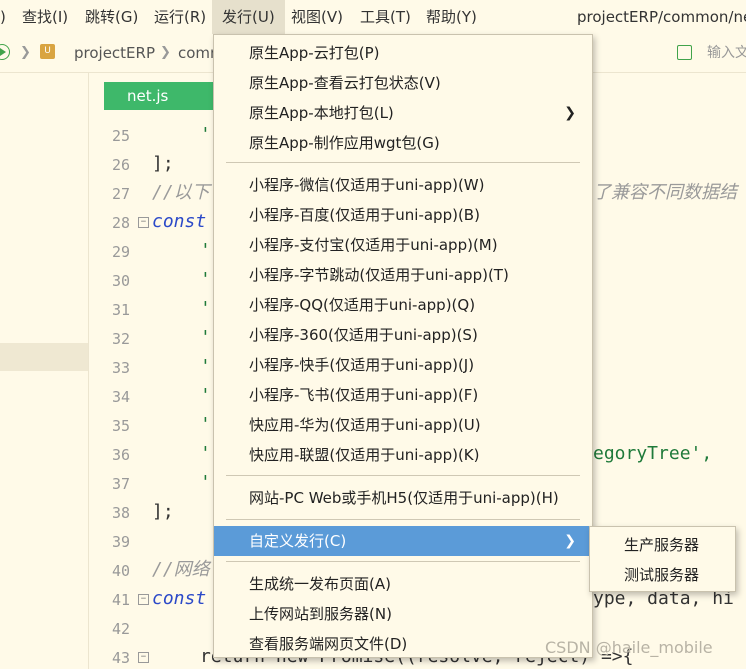 Image resolution: width=746 pixels, height=669 pixels. What do you see at coordinates (120, 484) in the screenshot?
I see `line-number: 37` at bounding box center [120, 484].